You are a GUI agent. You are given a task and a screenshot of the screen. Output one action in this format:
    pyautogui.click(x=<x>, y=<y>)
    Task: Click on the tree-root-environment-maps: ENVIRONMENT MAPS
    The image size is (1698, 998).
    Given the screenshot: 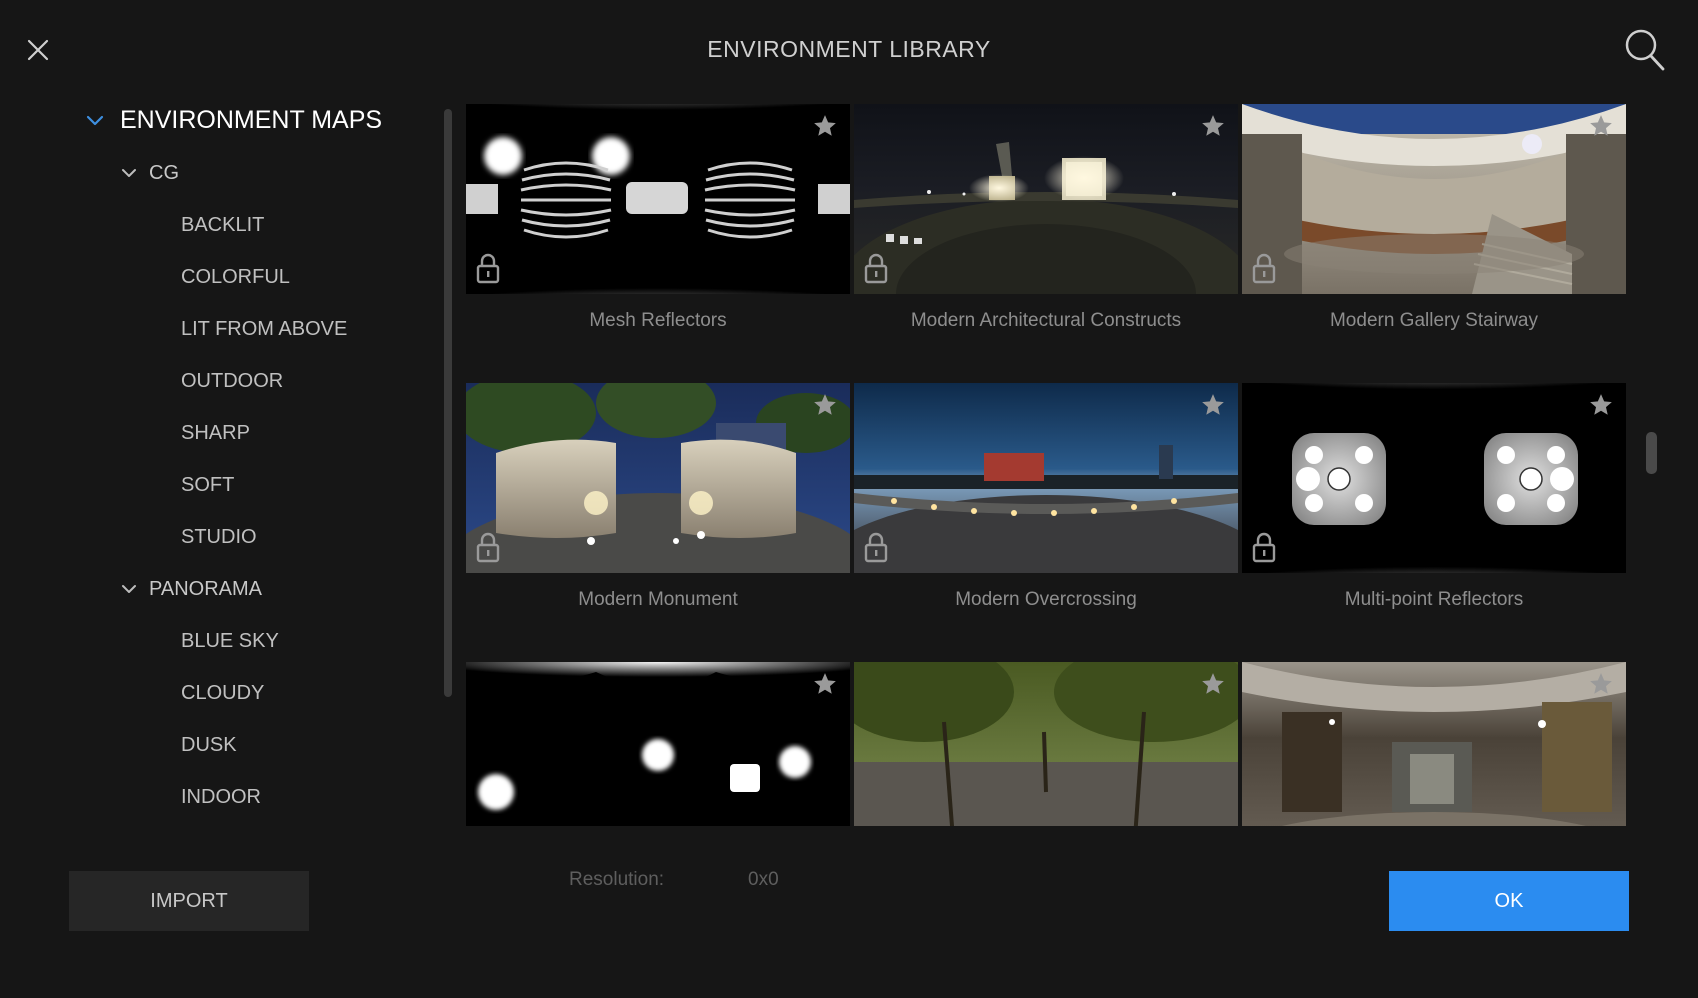 What is the action you would take?
    pyautogui.click(x=234, y=120)
    